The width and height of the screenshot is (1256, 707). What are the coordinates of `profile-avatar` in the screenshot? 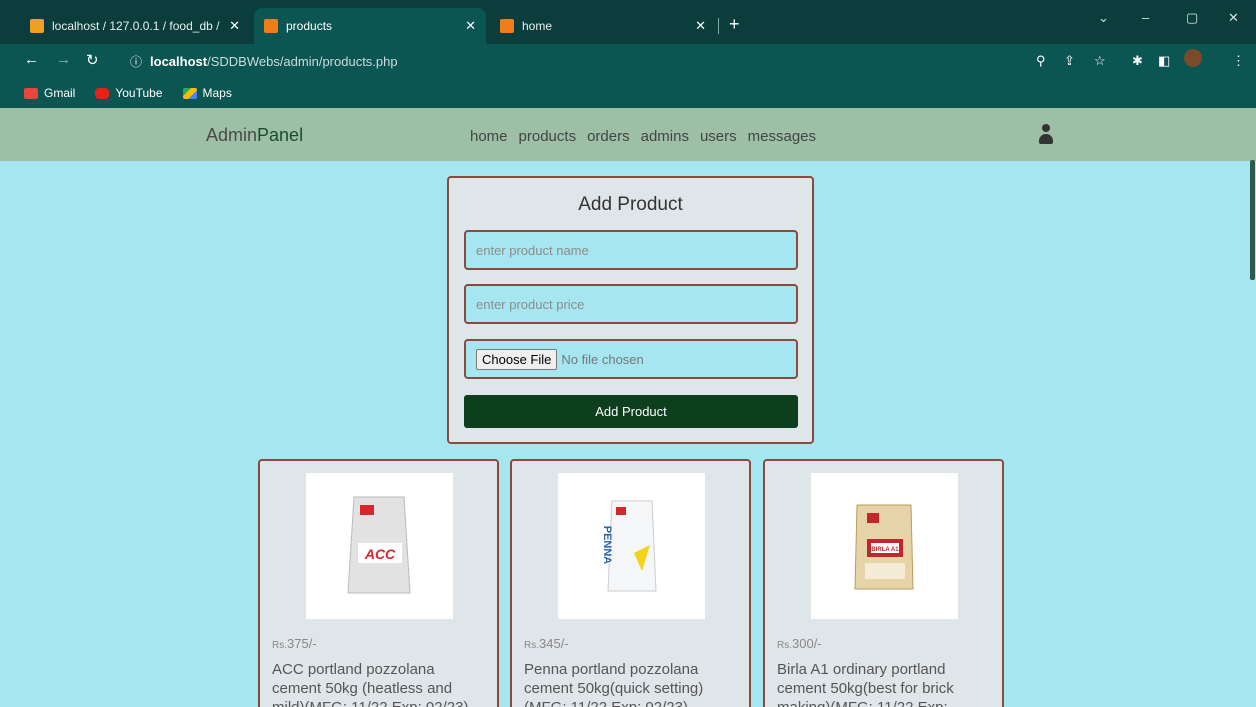 It's located at (1193, 58).